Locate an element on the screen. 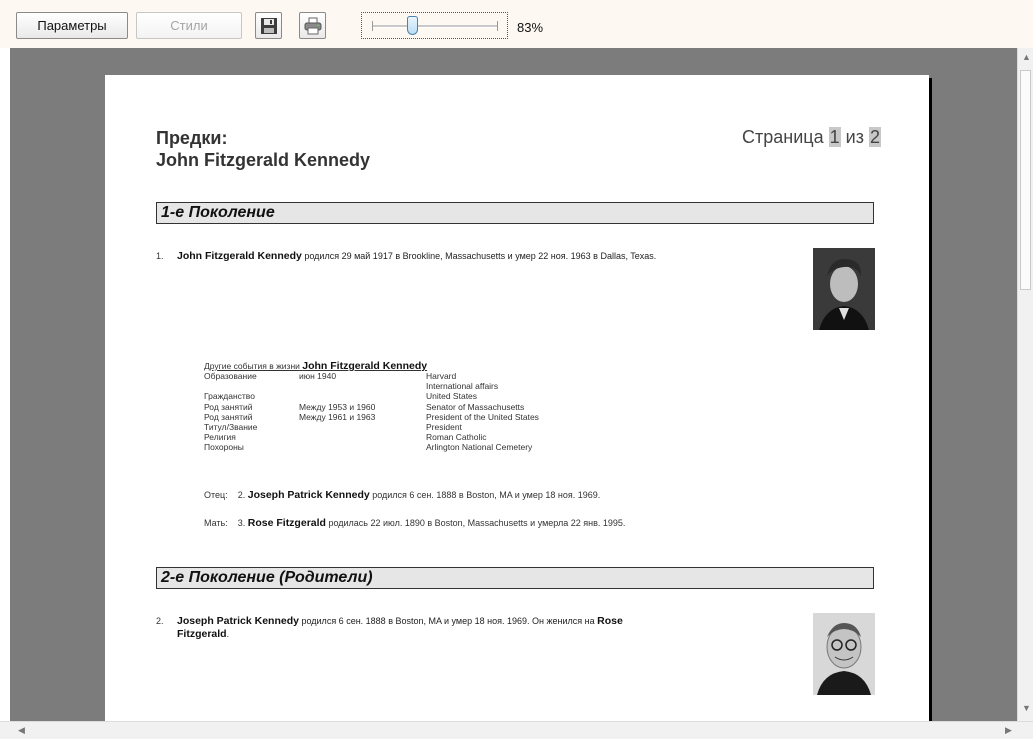  event-type: Титул/Звание is located at coordinates (231, 426).